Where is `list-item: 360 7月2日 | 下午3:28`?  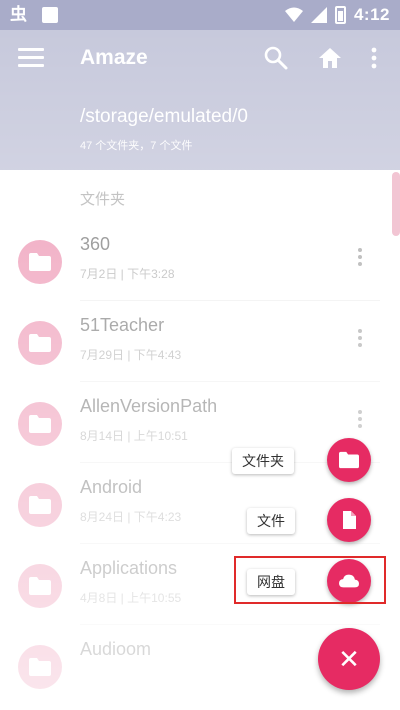
list-item: 360 7月2日 | 下午3:28 is located at coordinates (200, 260).